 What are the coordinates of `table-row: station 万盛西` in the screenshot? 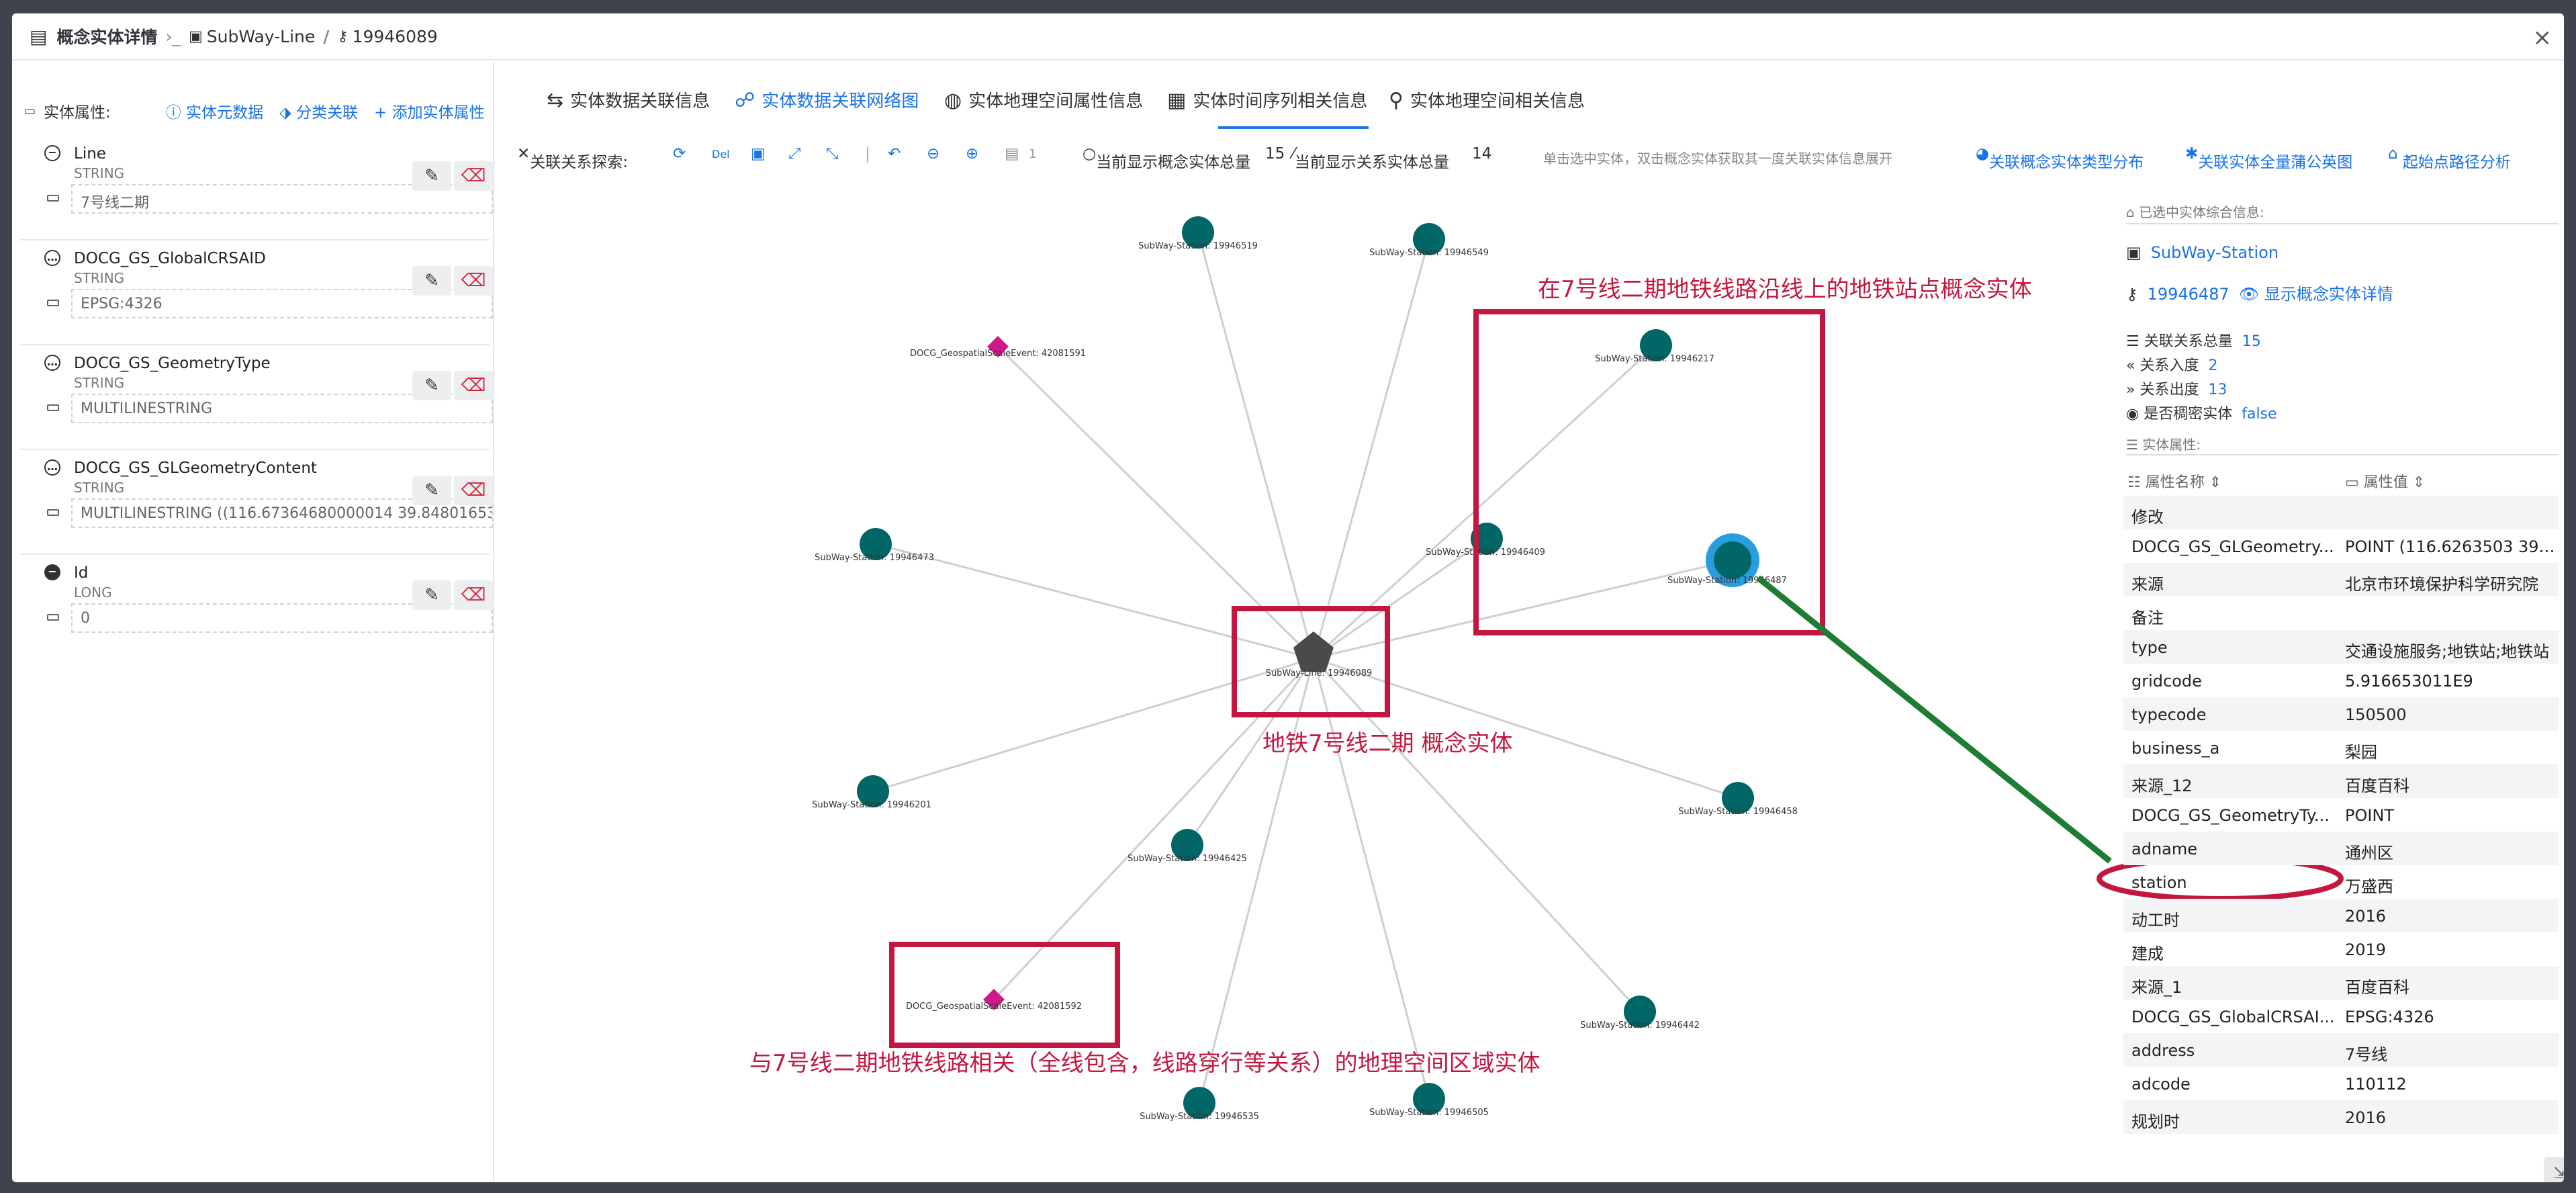 It's located at (2341, 882).